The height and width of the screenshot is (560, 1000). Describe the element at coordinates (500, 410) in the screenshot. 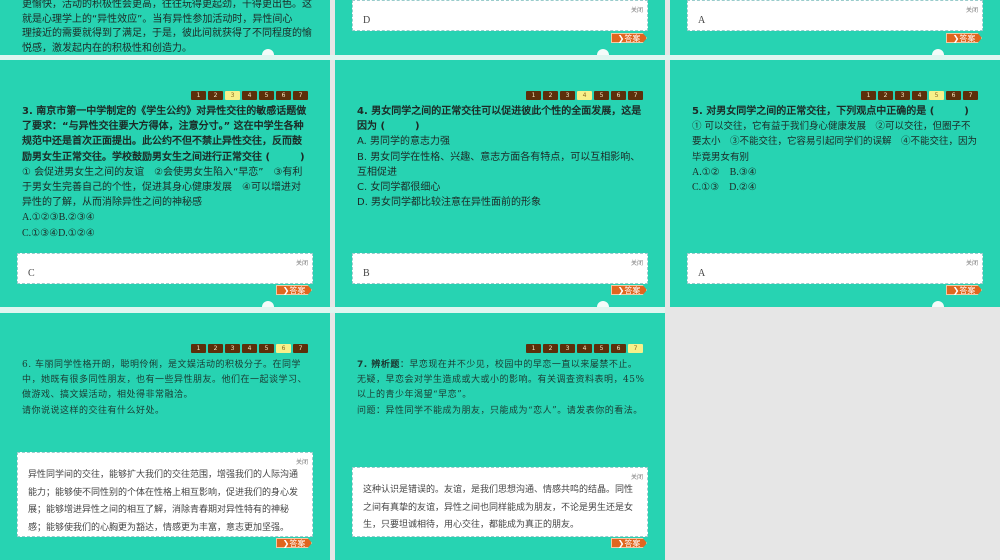

I see `question-prompt: 问题：异性同学不能成为朋友，只能成为“恋人”。请发表你的看法。` at that location.